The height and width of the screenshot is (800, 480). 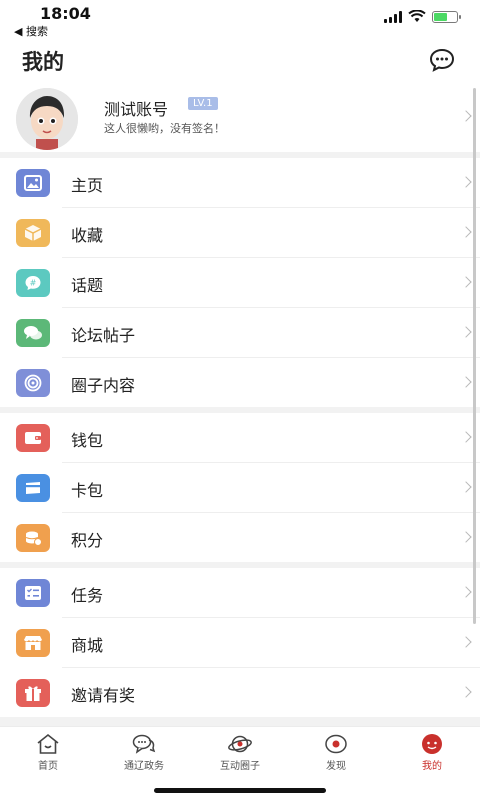 I want to click on menu-label: 邀请有奖, so click(x=103, y=695).